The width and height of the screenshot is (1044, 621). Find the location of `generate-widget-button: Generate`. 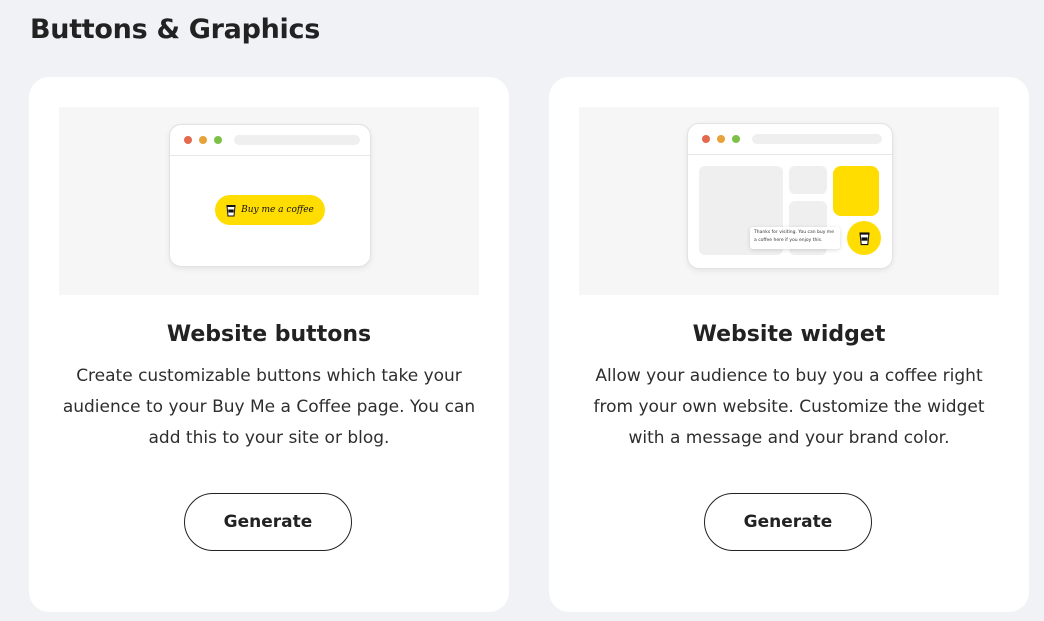

generate-widget-button: Generate is located at coordinates (788, 522).